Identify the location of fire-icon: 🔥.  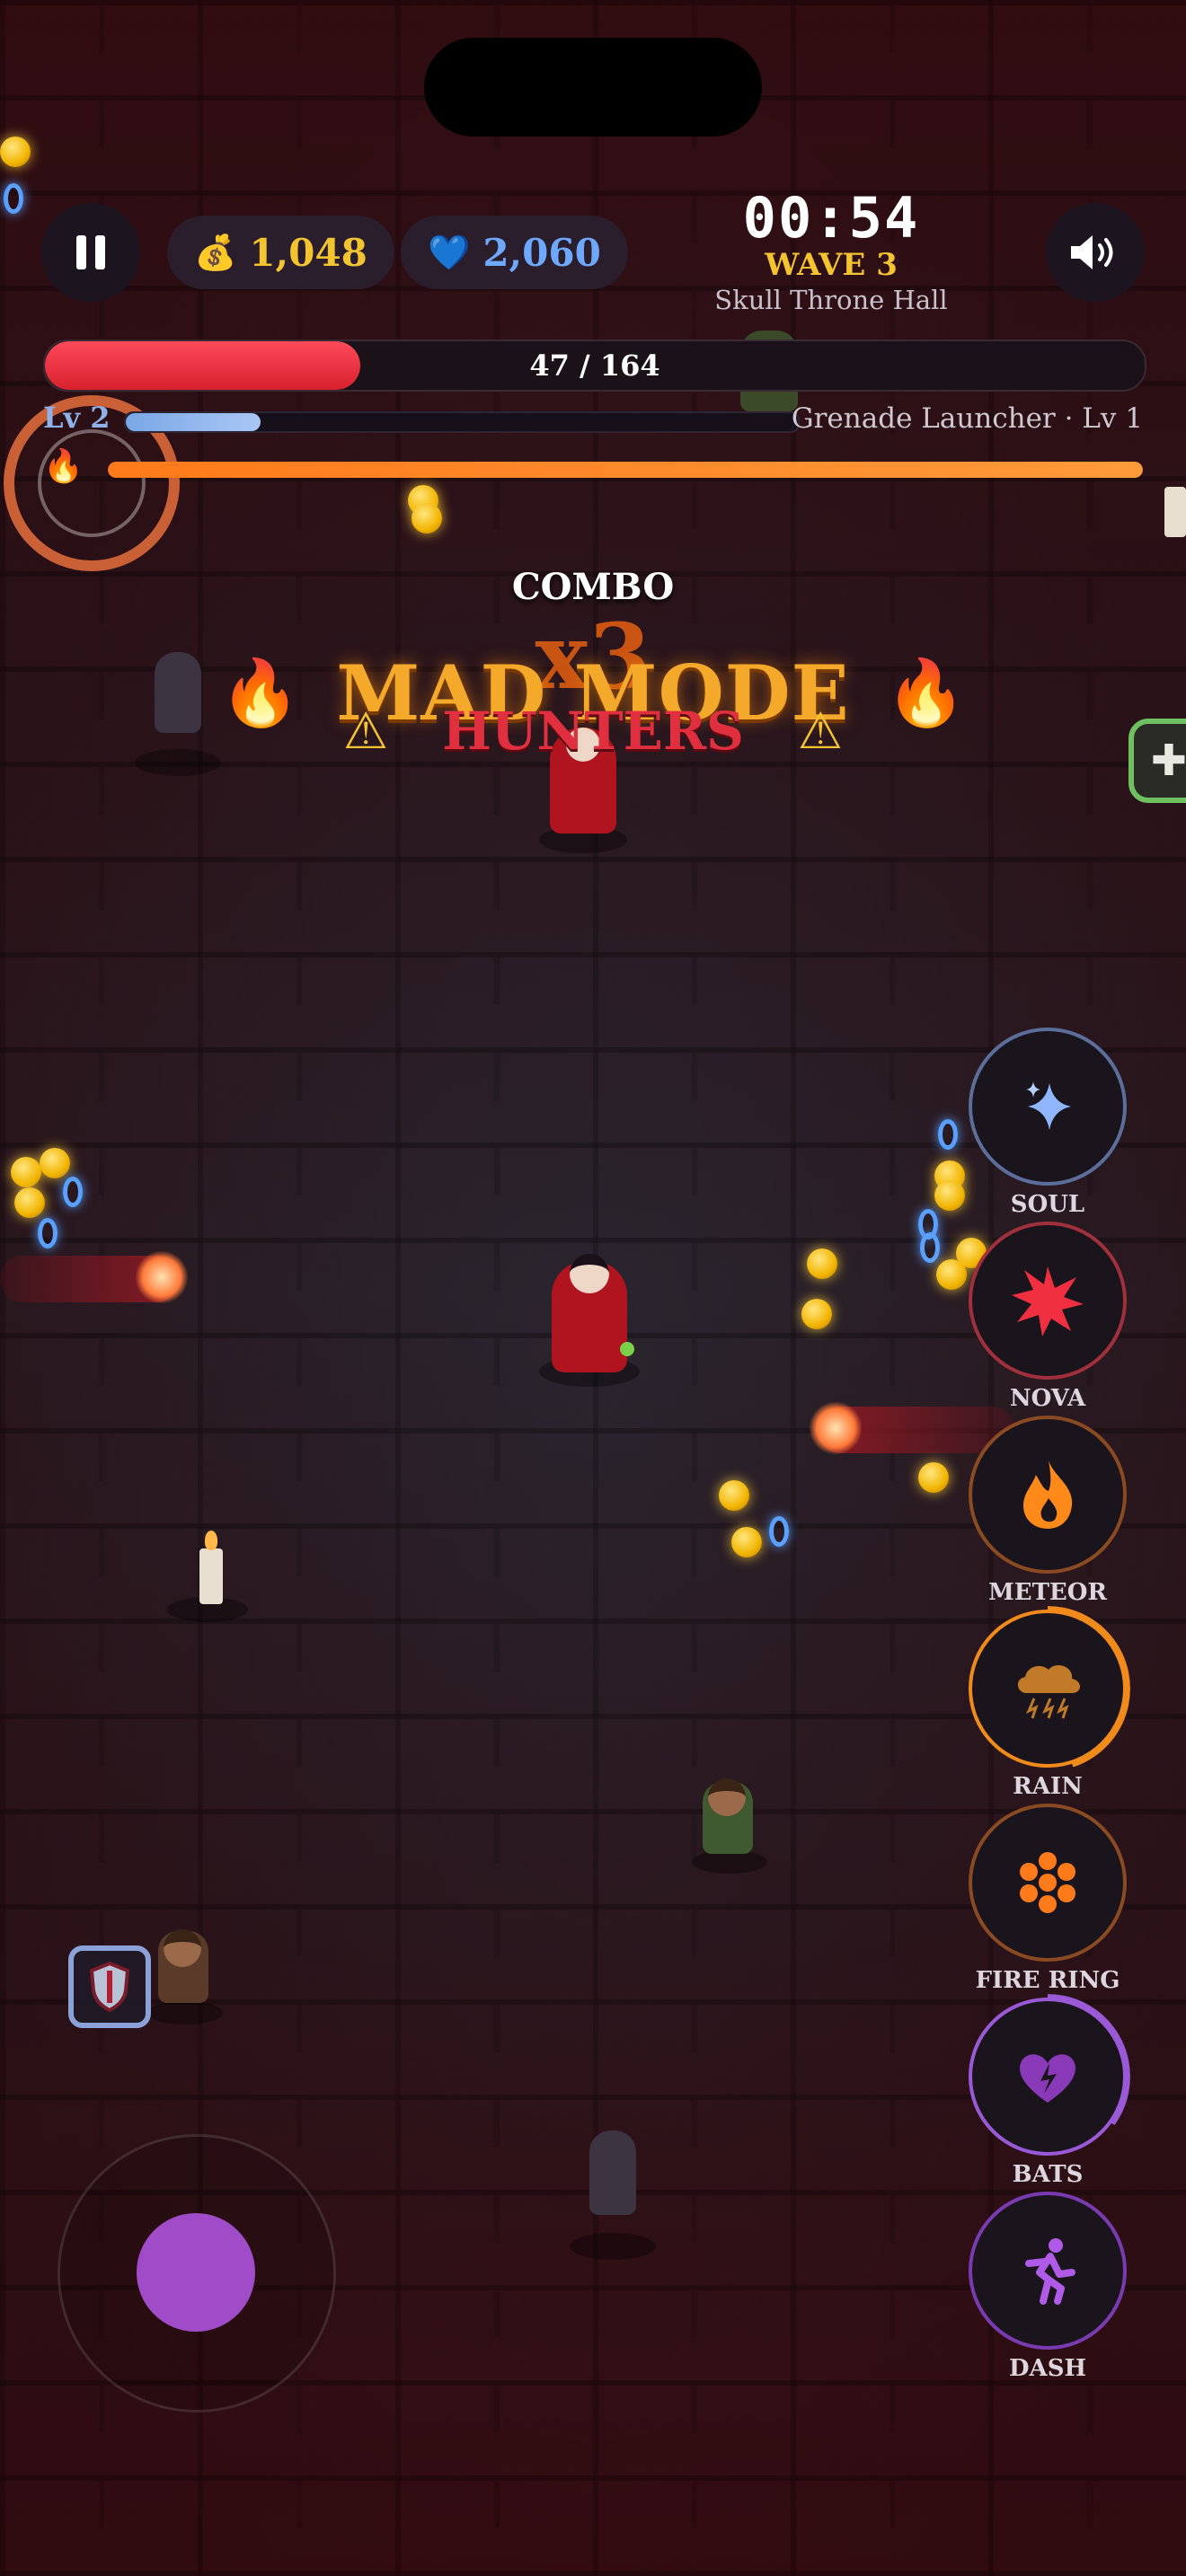
(63, 467).